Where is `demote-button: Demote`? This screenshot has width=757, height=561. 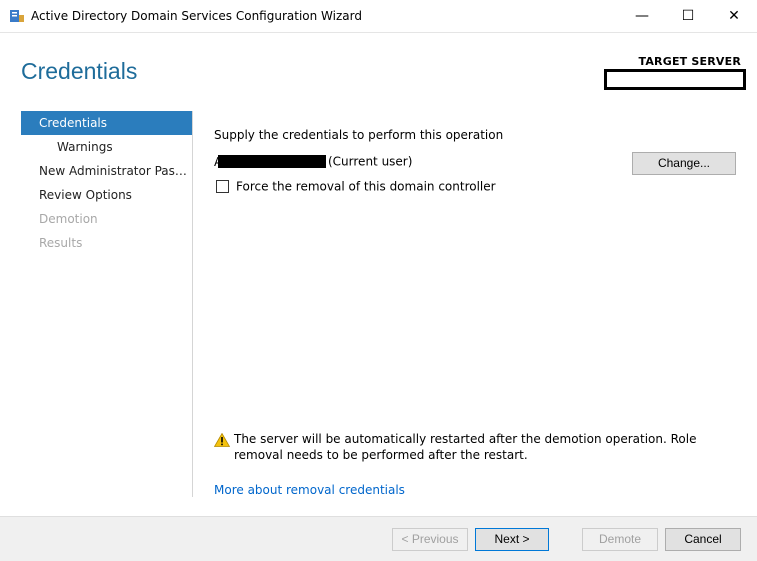 demote-button: Demote is located at coordinates (620, 539).